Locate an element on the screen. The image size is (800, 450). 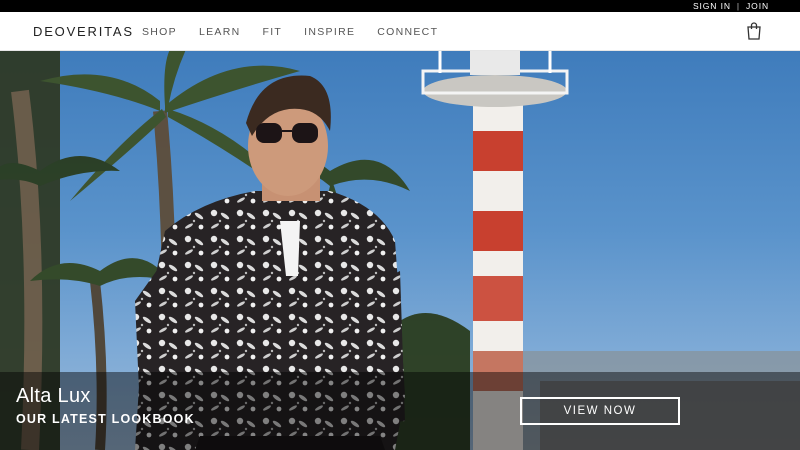
nav-item-connect: CONNECT is located at coordinates (407, 32).